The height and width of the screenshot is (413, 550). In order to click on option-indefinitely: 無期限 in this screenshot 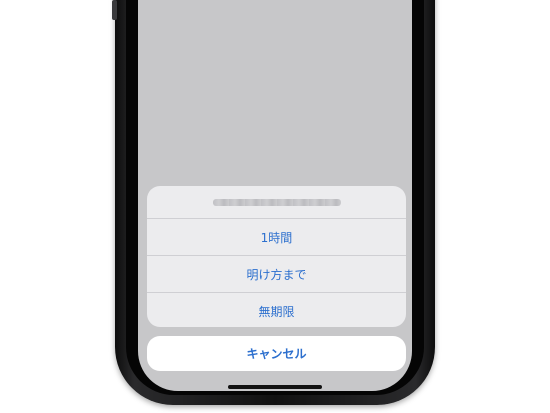, I will do `click(276, 310)`.